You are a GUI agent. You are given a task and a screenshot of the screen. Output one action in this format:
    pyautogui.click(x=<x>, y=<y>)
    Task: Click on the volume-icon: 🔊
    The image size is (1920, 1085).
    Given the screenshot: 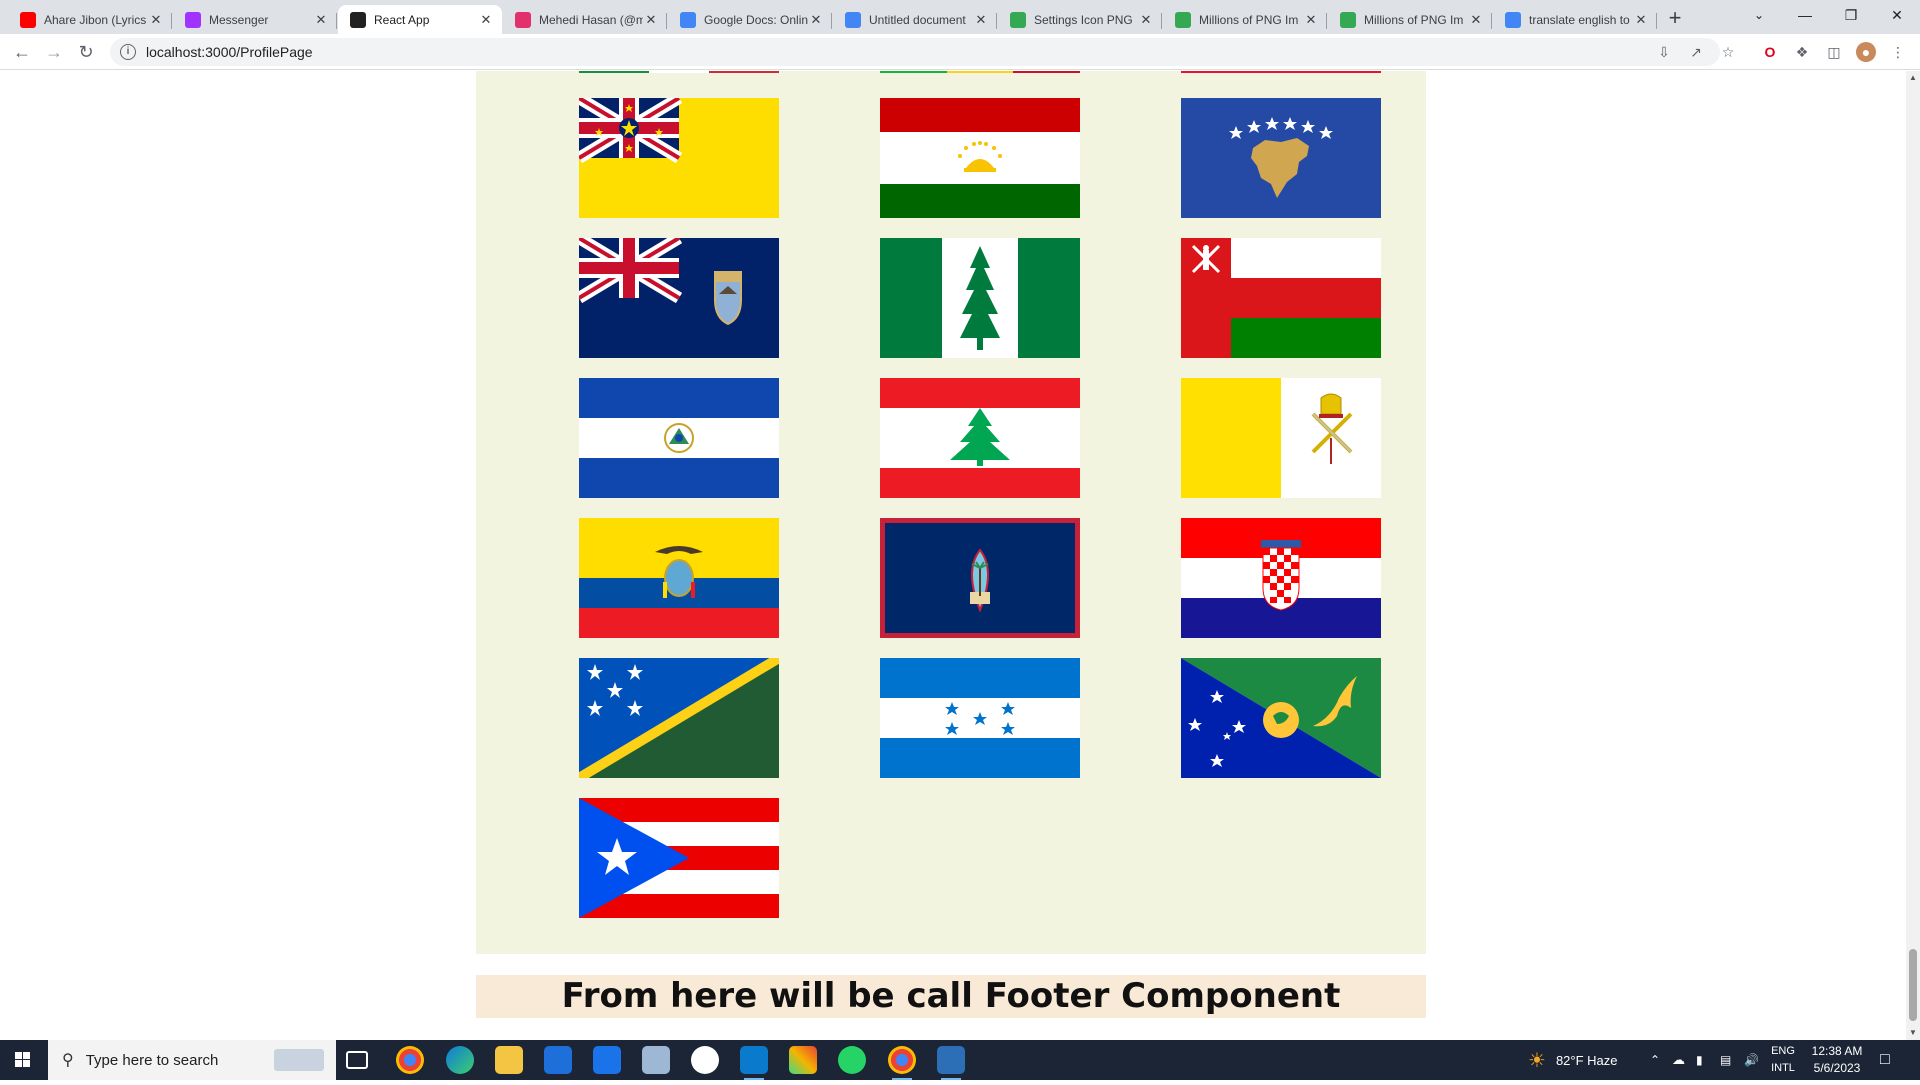 What is the action you would take?
    pyautogui.click(x=1751, y=1060)
    